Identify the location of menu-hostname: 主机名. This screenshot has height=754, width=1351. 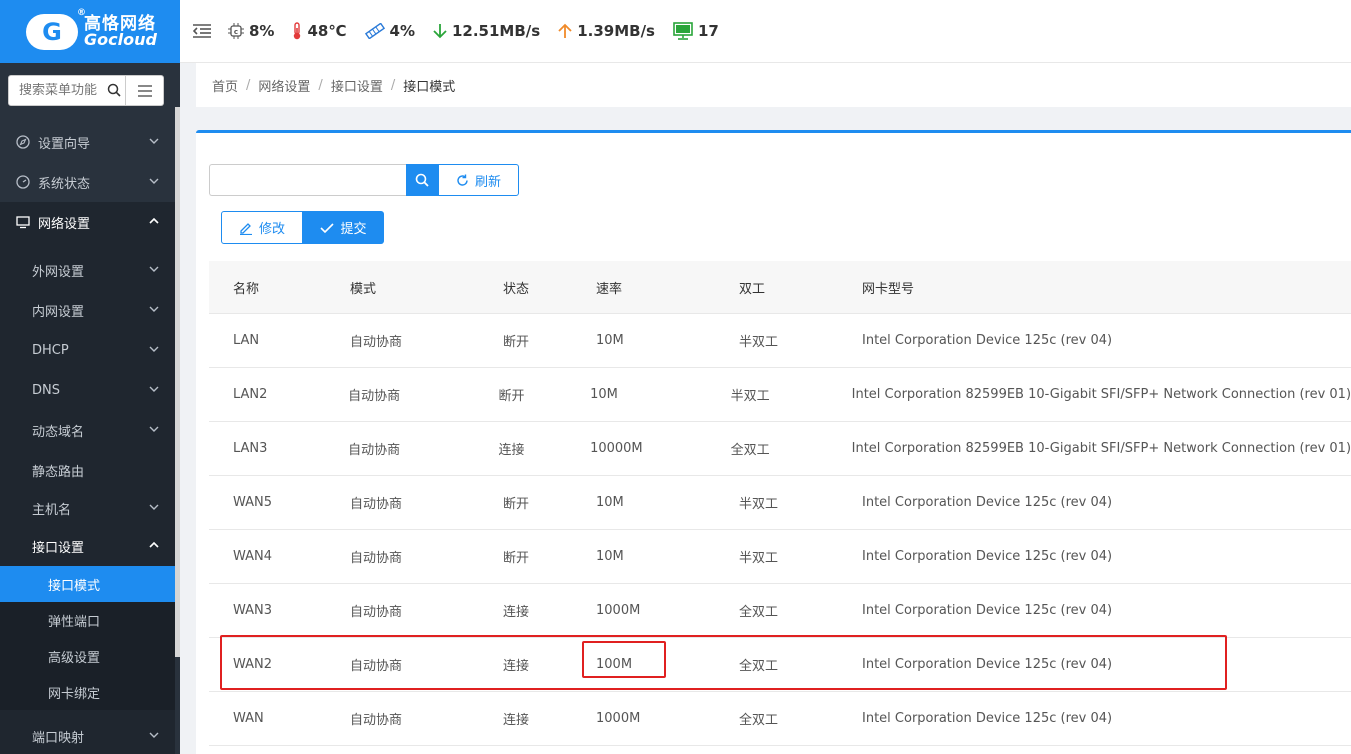
(87, 508).